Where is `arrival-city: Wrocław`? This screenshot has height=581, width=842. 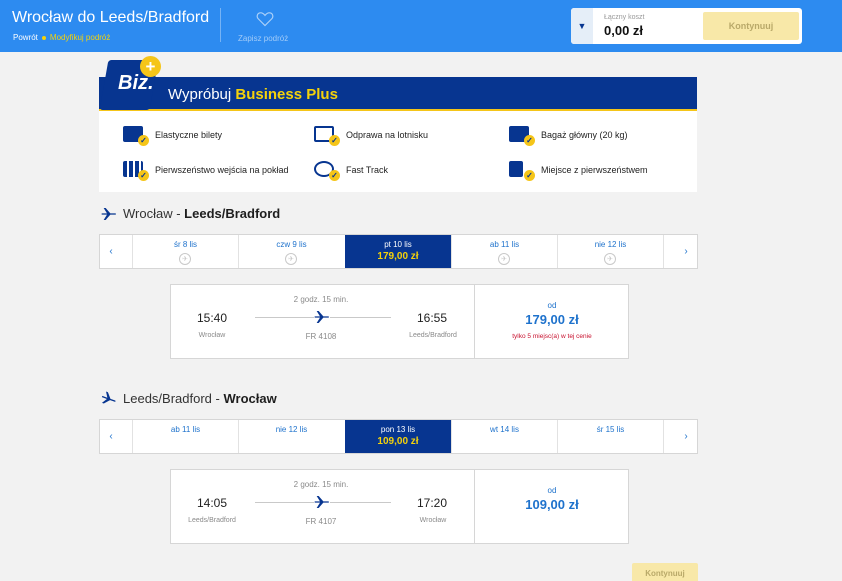
arrival-city: Wrocław is located at coordinates (433, 520).